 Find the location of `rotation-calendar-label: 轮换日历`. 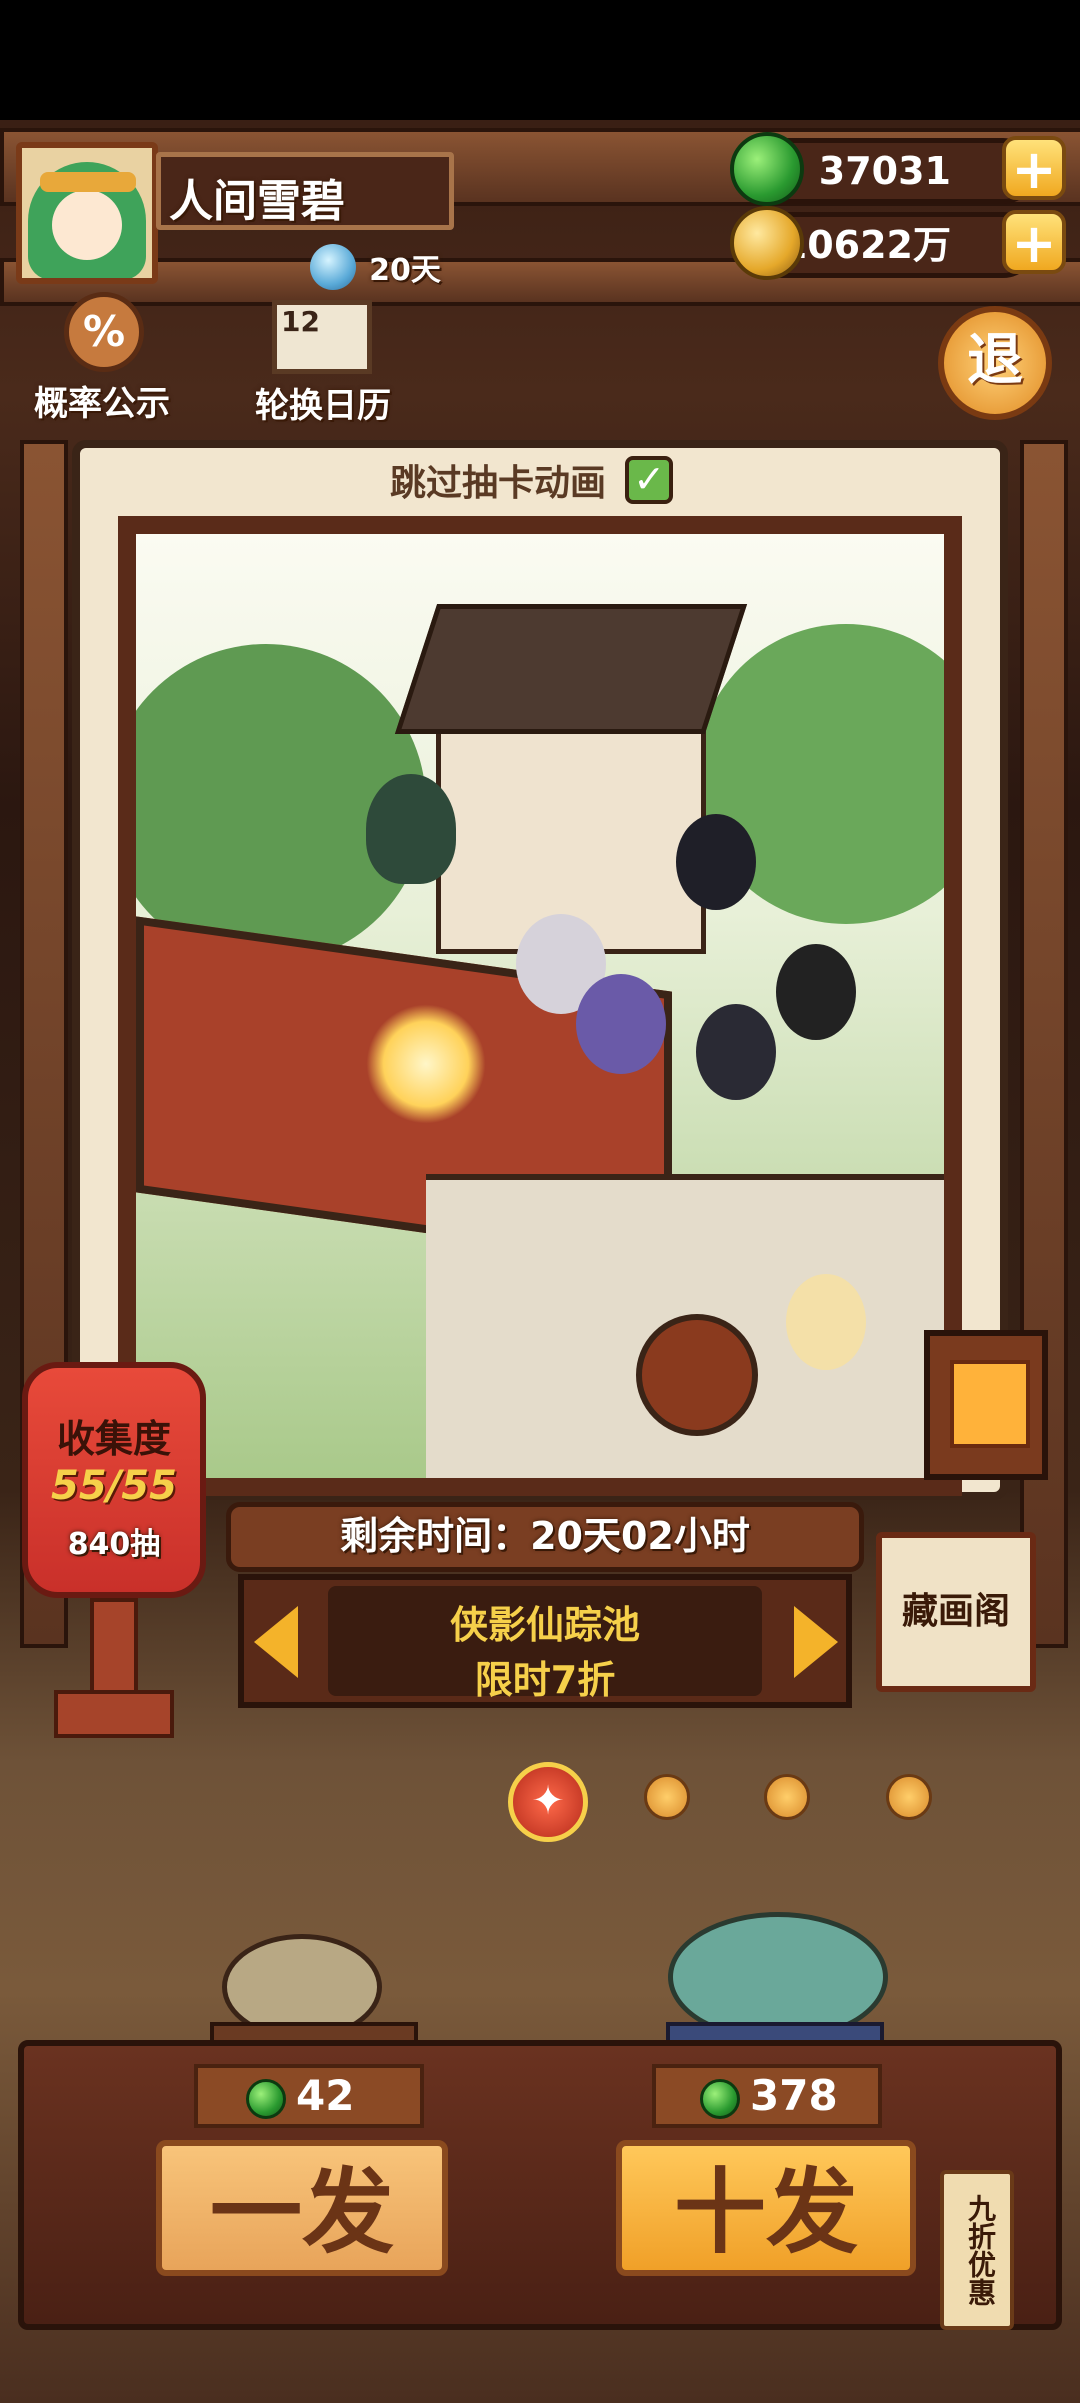

rotation-calendar-label: 轮换日历 is located at coordinates (323, 406).